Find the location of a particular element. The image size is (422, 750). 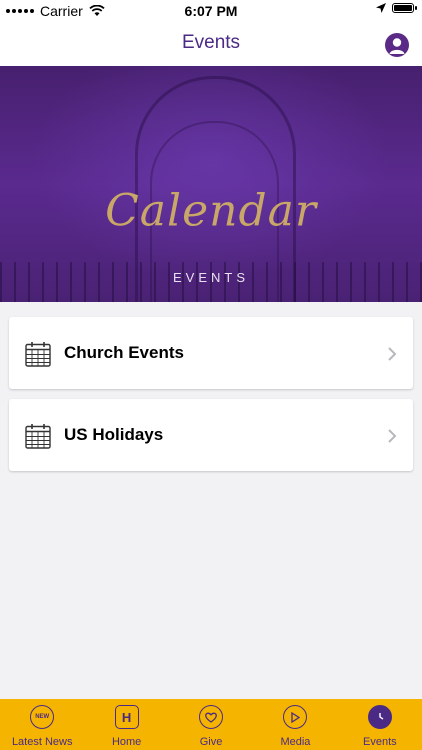

tab-give: Give is located at coordinates (211, 724).